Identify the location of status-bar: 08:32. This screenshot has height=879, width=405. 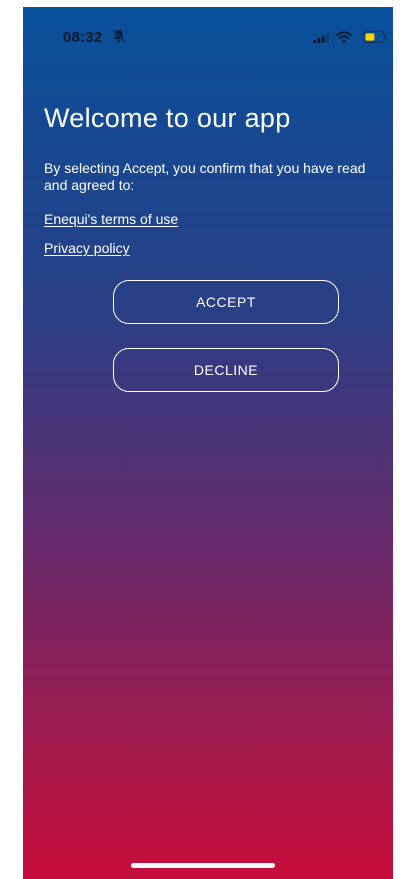
(208, 32).